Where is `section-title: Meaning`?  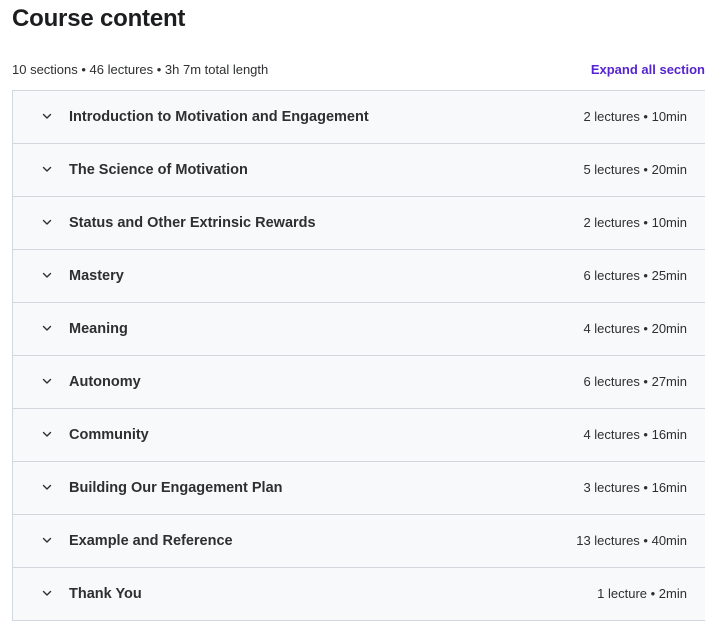 section-title: Meaning is located at coordinates (98, 329).